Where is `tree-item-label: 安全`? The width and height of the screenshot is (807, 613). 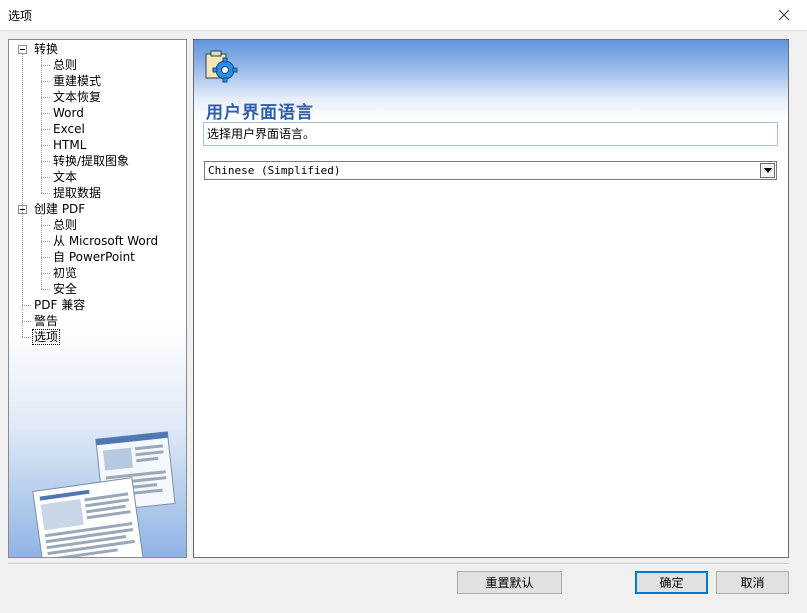
tree-item-label: 安全 is located at coordinates (65, 289).